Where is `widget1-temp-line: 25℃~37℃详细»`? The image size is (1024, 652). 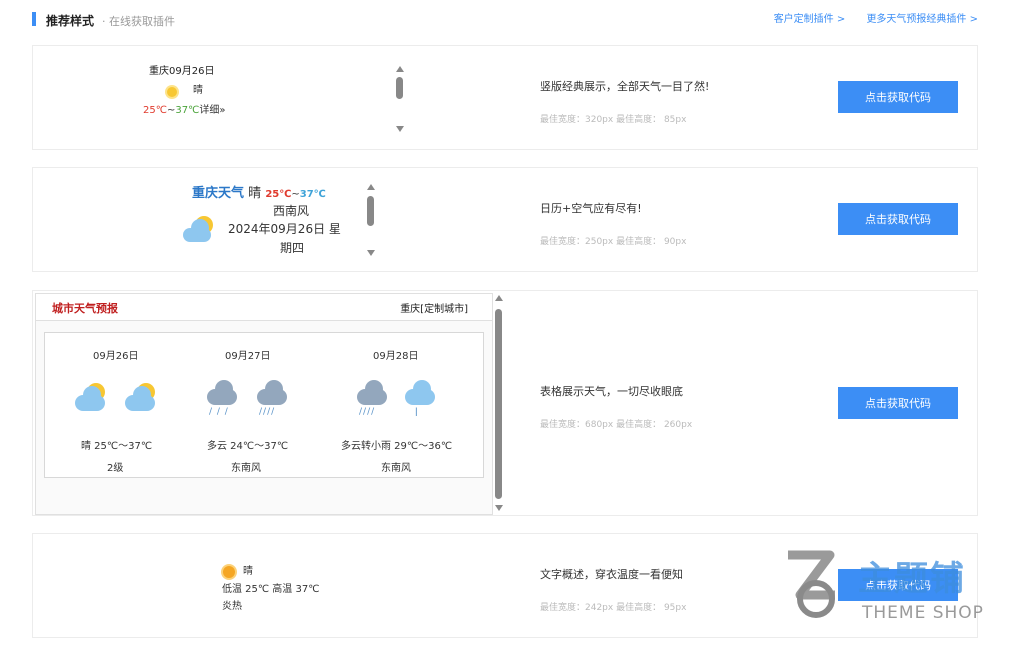
widget1-temp-line: 25℃~37℃详细» is located at coordinates (184, 108).